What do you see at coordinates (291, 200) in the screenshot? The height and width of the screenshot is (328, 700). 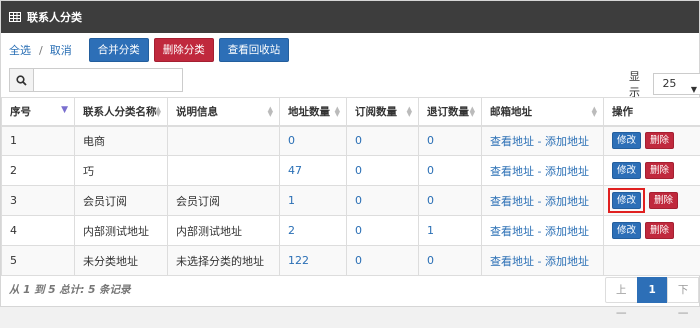 I see `address-count-link: 1` at bounding box center [291, 200].